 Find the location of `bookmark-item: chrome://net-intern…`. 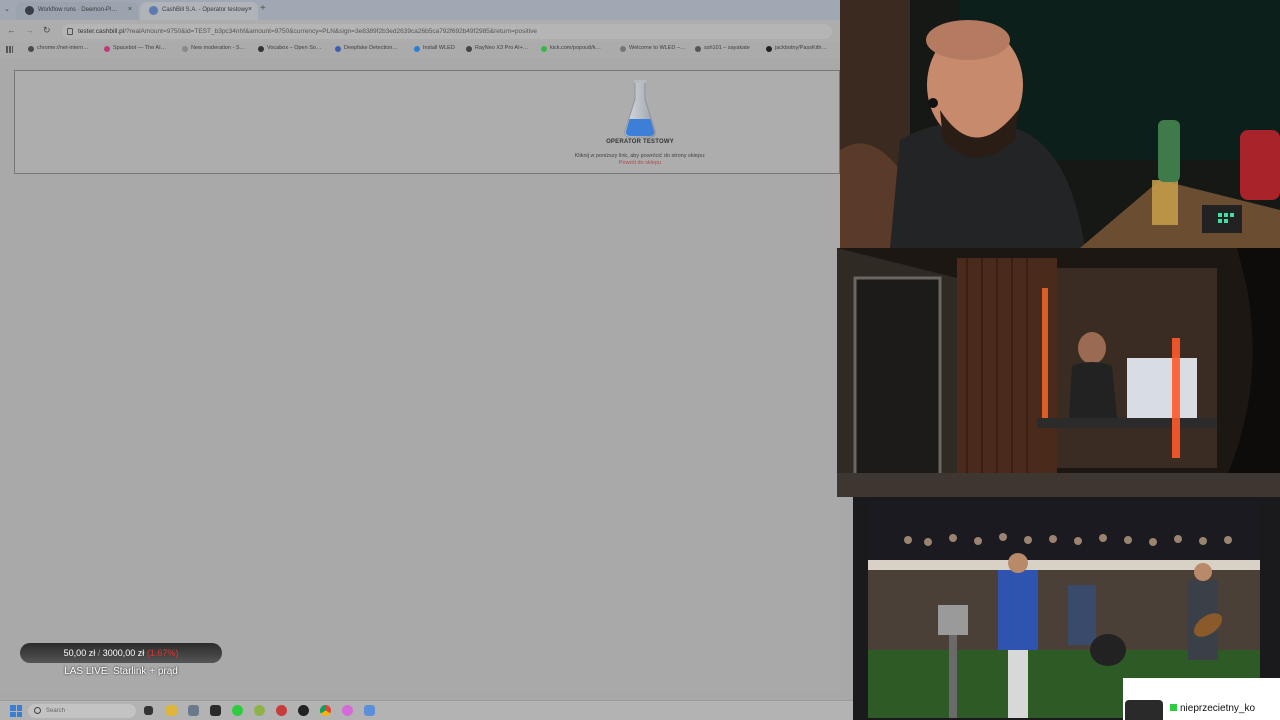

bookmark-item: chrome://net-intern… is located at coordinates (58, 48).